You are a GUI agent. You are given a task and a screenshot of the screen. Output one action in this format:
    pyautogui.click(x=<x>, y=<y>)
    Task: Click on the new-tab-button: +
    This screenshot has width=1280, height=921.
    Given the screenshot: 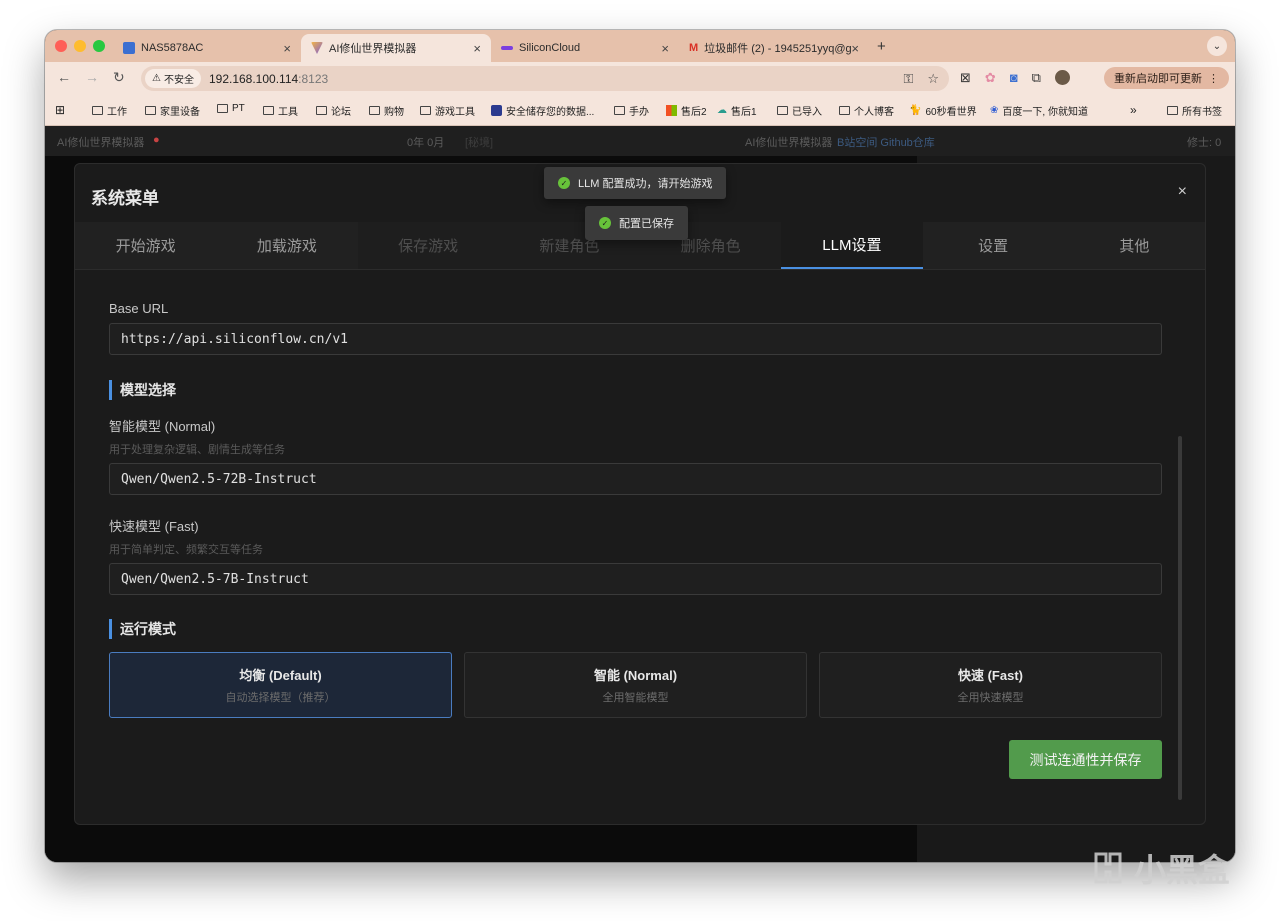 What is the action you would take?
    pyautogui.click(x=881, y=46)
    